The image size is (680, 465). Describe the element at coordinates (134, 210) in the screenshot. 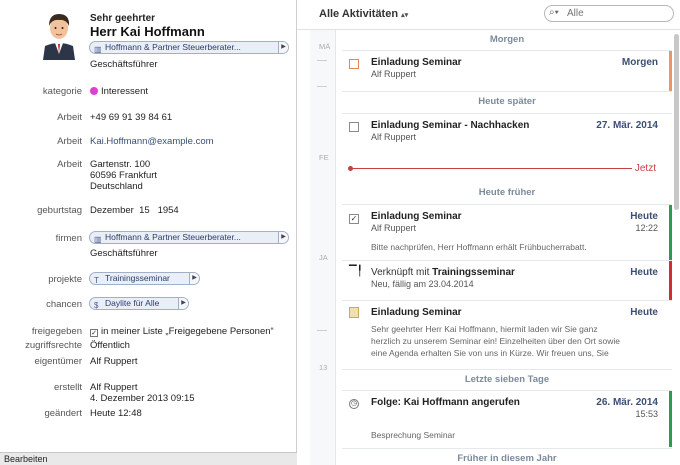

I see `birthday-value: Dezember 15 1954` at that location.